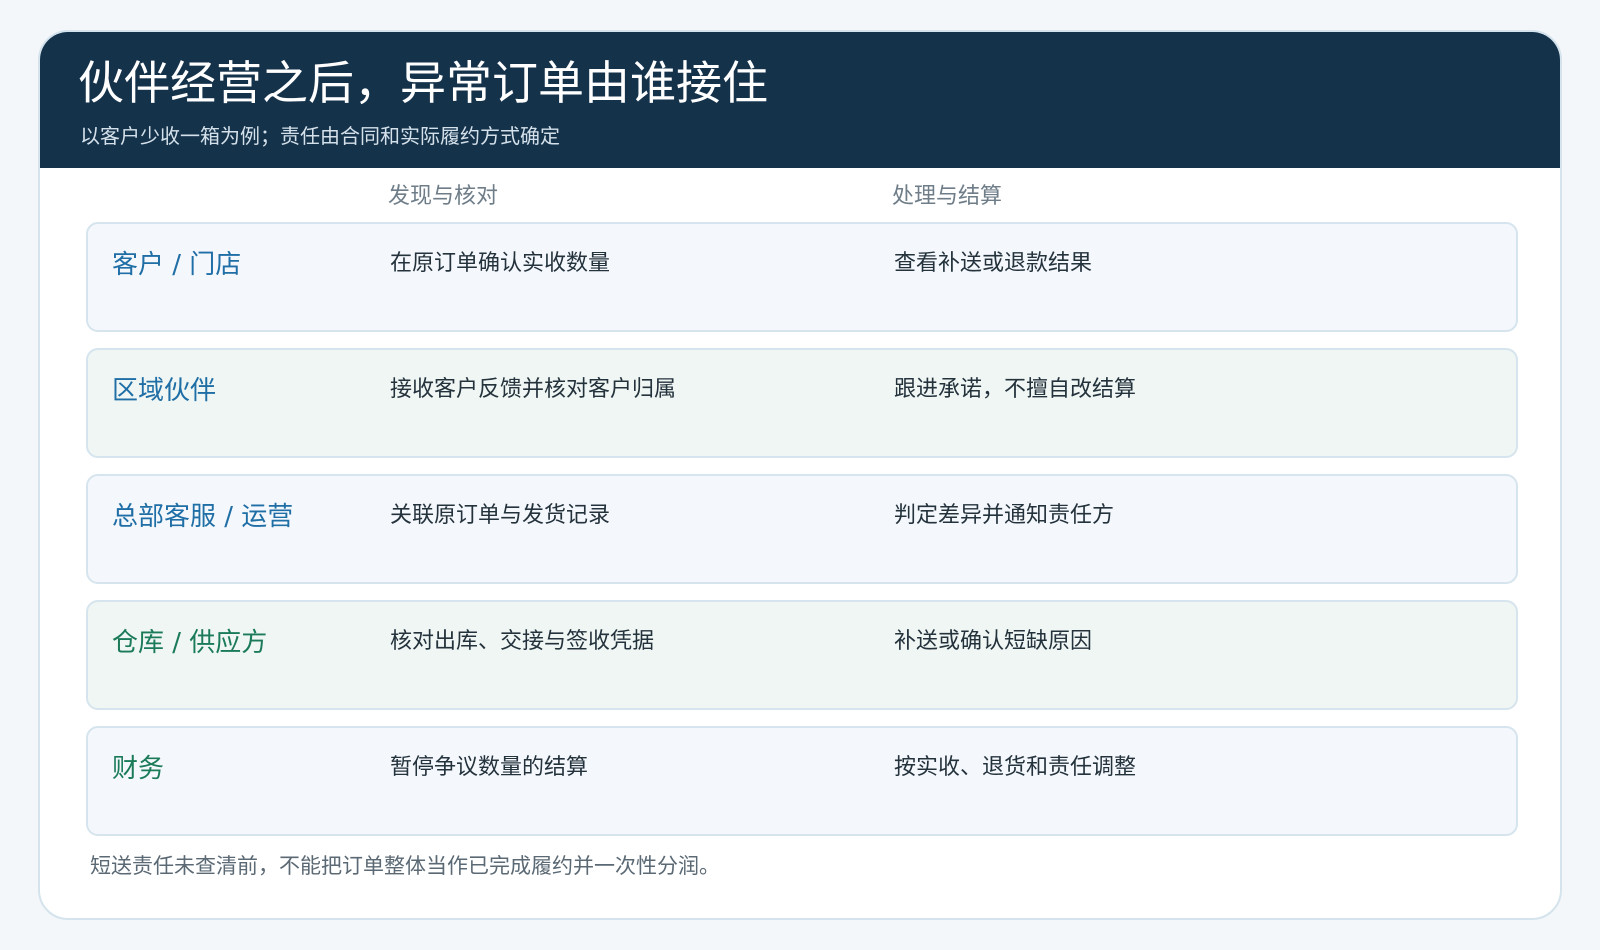  Describe the element at coordinates (1004, 515) in the screenshot. I see `settlement-text-hq-service-operations: 判定差异并通知责任方` at that location.